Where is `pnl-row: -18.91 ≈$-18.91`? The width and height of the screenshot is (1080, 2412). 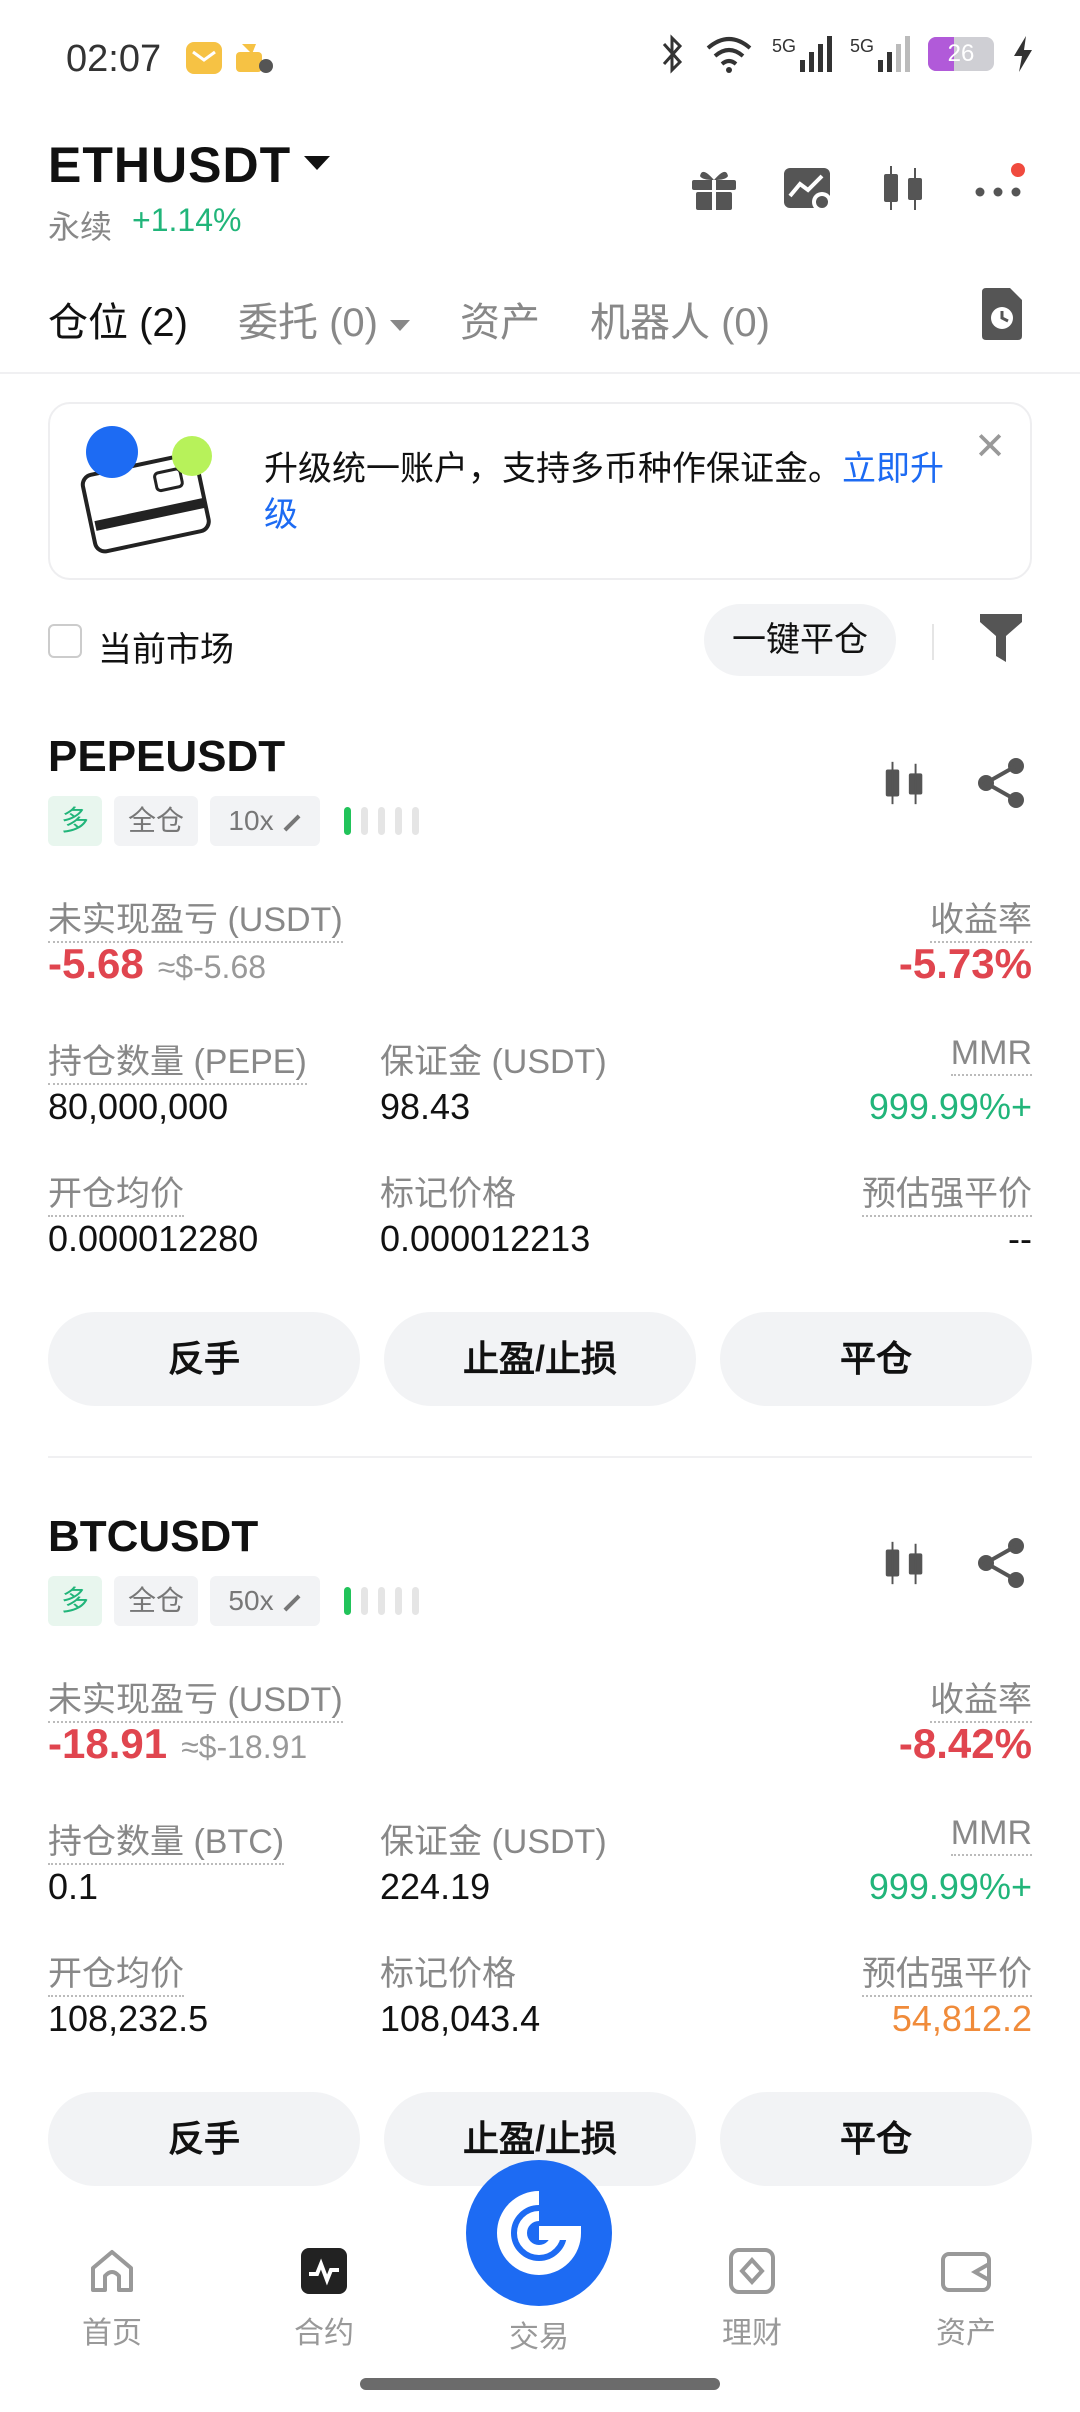 pnl-row: -18.91 ≈$-18.91 is located at coordinates (177, 1744).